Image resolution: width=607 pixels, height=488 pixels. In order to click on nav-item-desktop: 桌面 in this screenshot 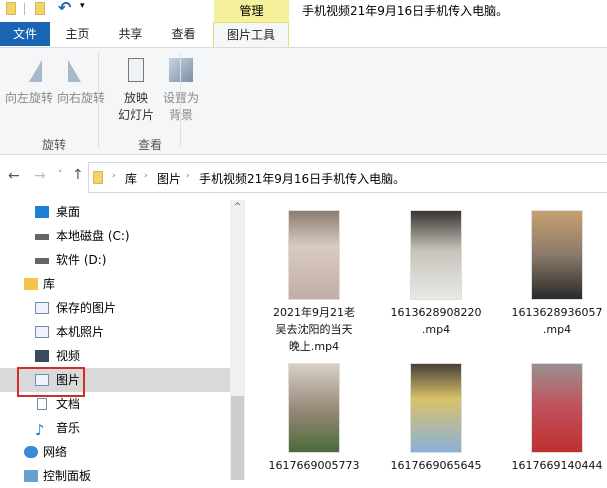, I will do `click(115, 212)`.